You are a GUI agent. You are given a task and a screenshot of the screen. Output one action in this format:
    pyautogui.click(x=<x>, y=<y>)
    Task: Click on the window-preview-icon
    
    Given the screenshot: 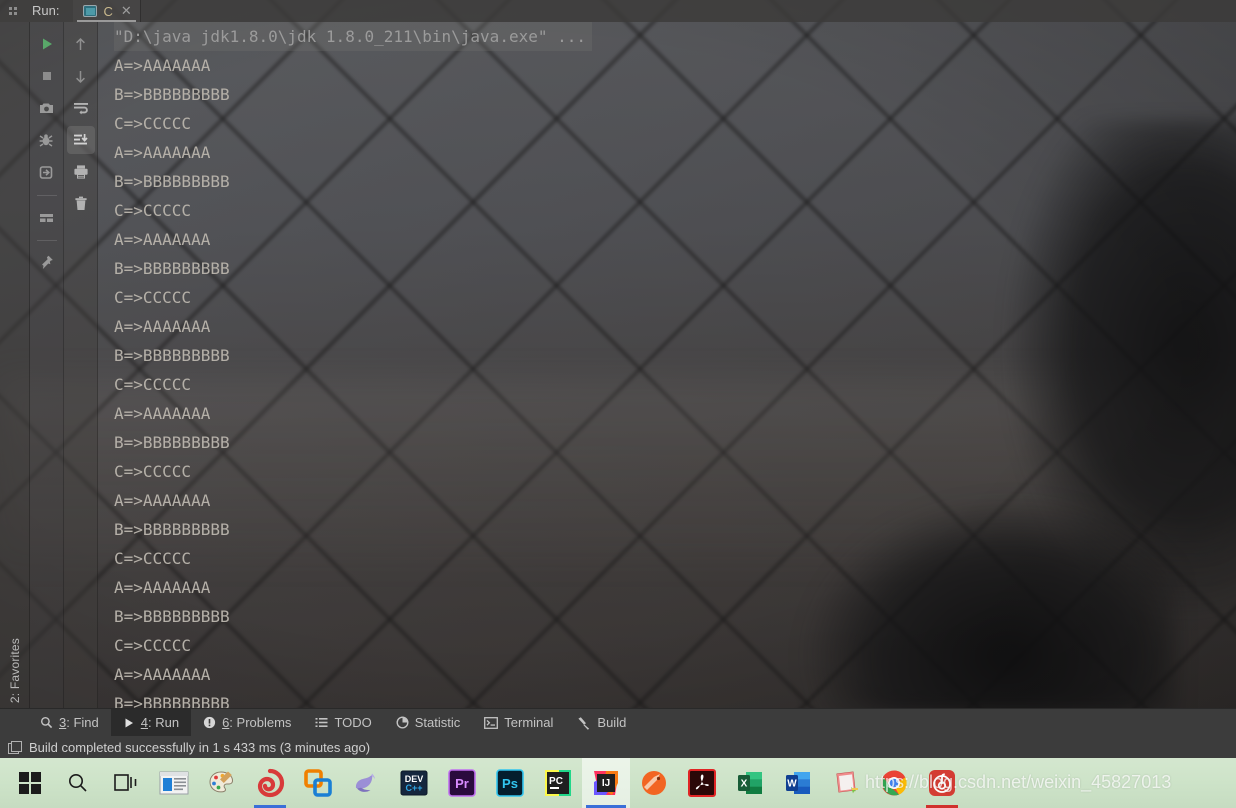 What is the action you would take?
    pyautogui.click(x=174, y=783)
    